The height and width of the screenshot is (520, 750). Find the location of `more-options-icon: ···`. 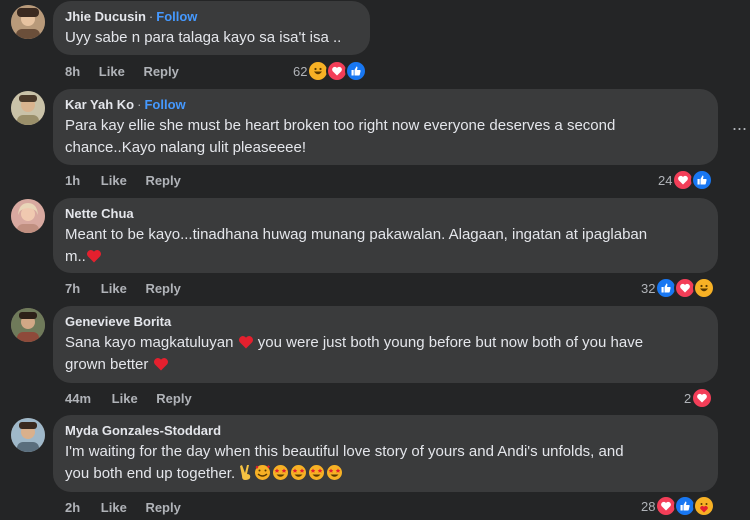

more-options-icon: ··· is located at coordinates (739, 128).